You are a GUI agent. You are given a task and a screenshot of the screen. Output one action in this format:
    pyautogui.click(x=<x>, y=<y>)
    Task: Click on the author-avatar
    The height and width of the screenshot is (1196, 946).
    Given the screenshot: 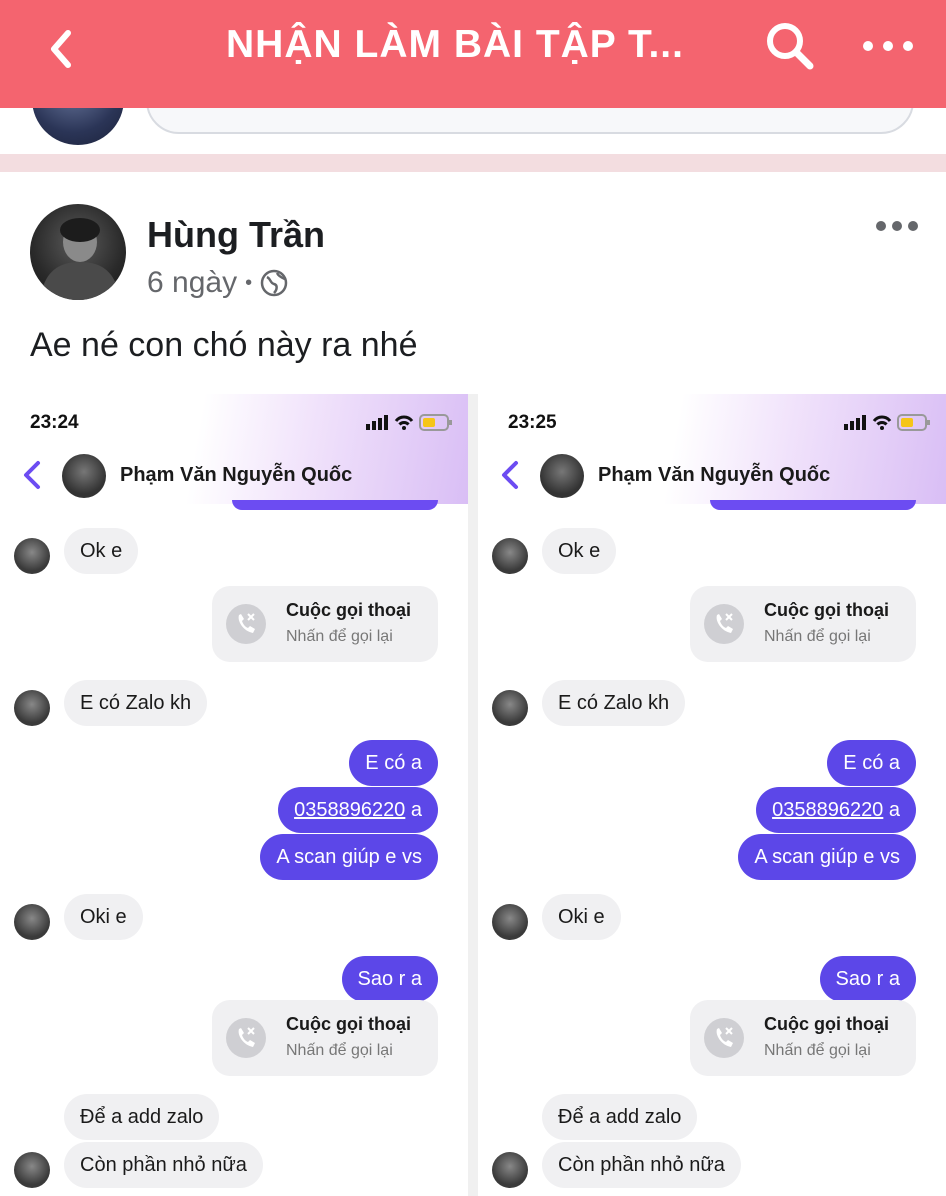 What is the action you would take?
    pyautogui.click(x=78, y=252)
    